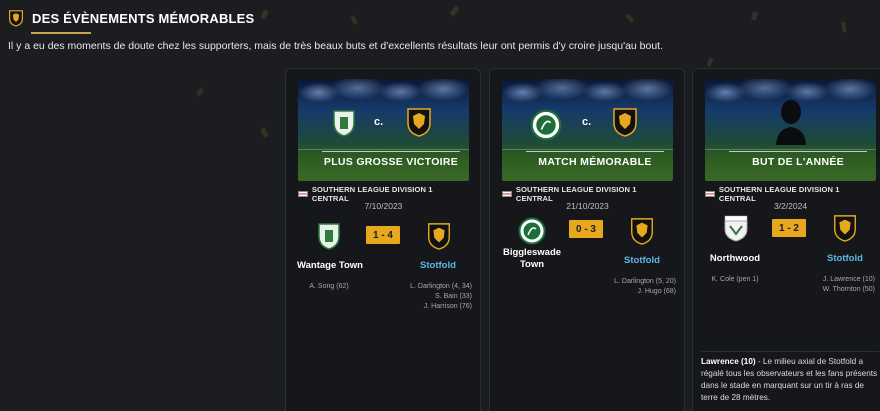 The height and width of the screenshot is (411, 880). What do you see at coordinates (383, 206) in the screenshot?
I see `match-date: 7/10/2023` at bounding box center [383, 206].